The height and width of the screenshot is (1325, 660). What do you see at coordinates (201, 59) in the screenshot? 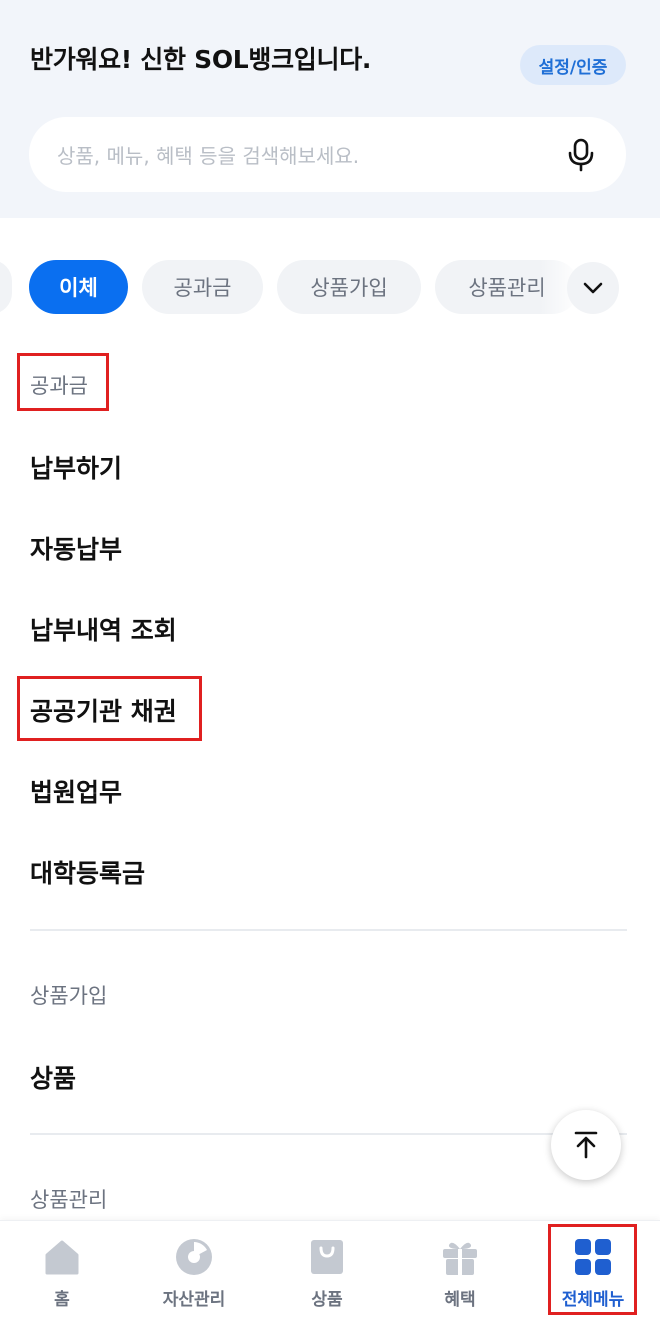
I see `greeting-text: 반가워요! 신한 SOL뱅크입니다.` at bounding box center [201, 59].